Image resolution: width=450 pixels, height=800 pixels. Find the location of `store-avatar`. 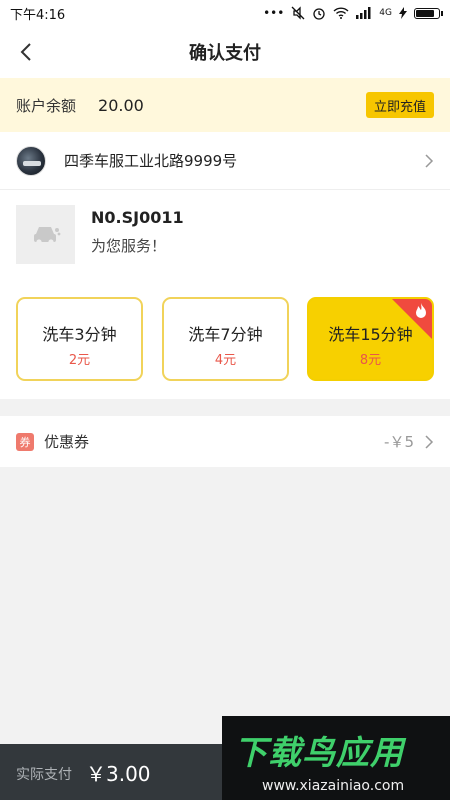

store-avatar is located at coordinates (31, 160).